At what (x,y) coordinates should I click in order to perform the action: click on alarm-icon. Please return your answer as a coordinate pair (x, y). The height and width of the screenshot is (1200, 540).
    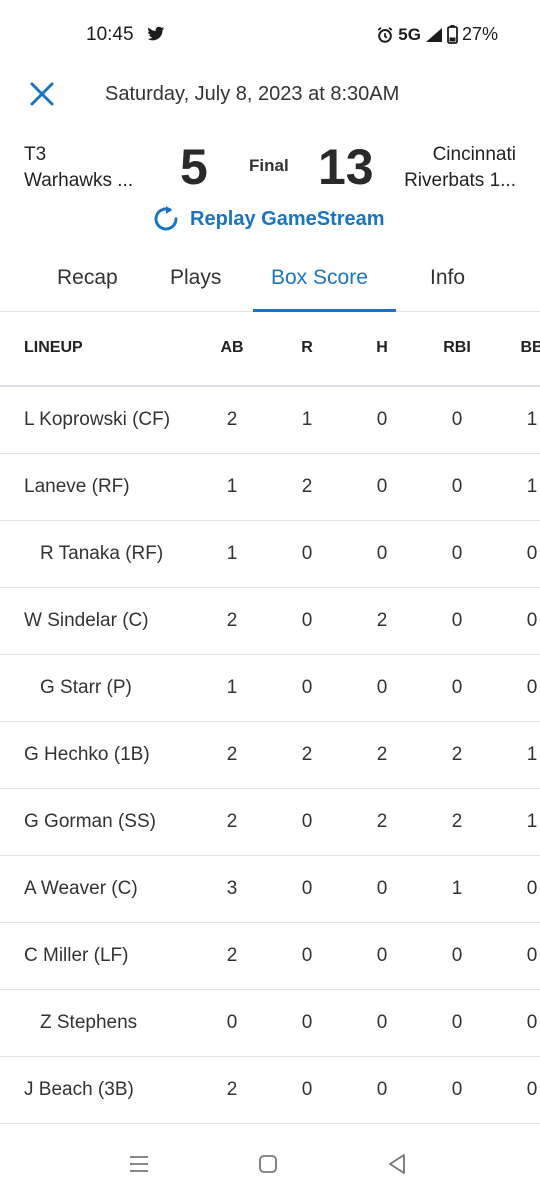
    Looking at the image, I should click on (385, 34).